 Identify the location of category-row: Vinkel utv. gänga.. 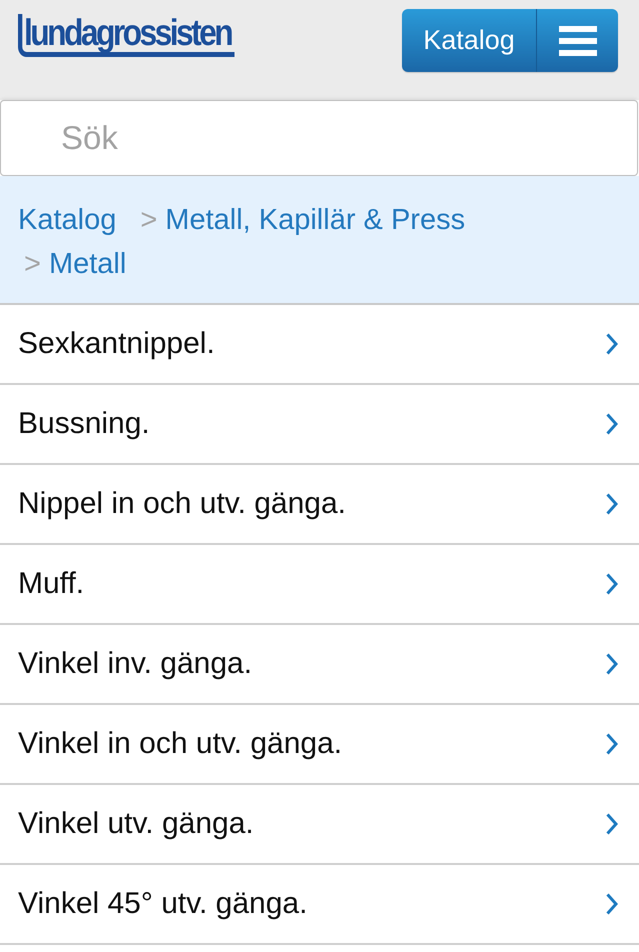
(319, 825).